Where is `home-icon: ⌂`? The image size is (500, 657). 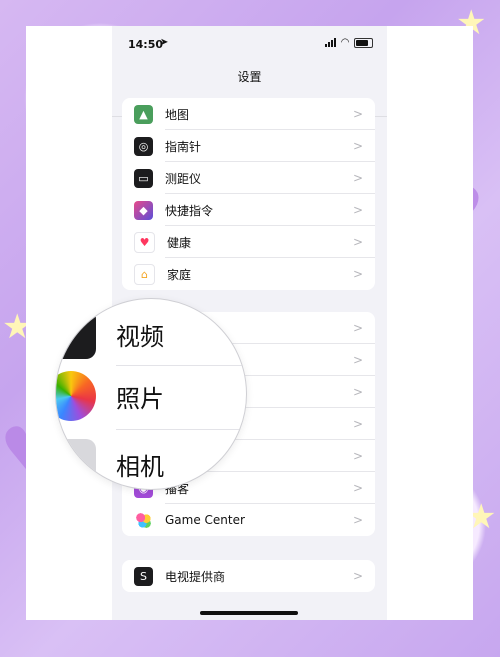 home-icon: ⌂ is located at coordinates (144, 274).